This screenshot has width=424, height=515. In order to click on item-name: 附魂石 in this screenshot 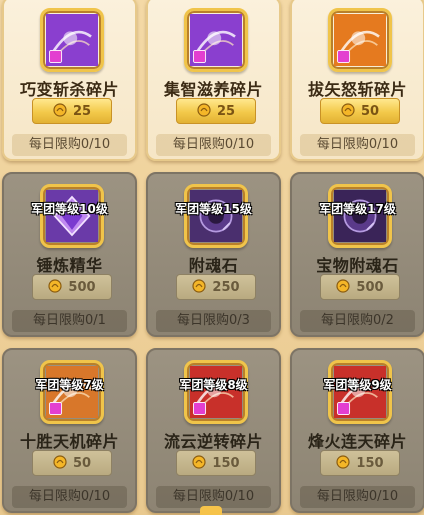, I will do `click(213, 265)`.